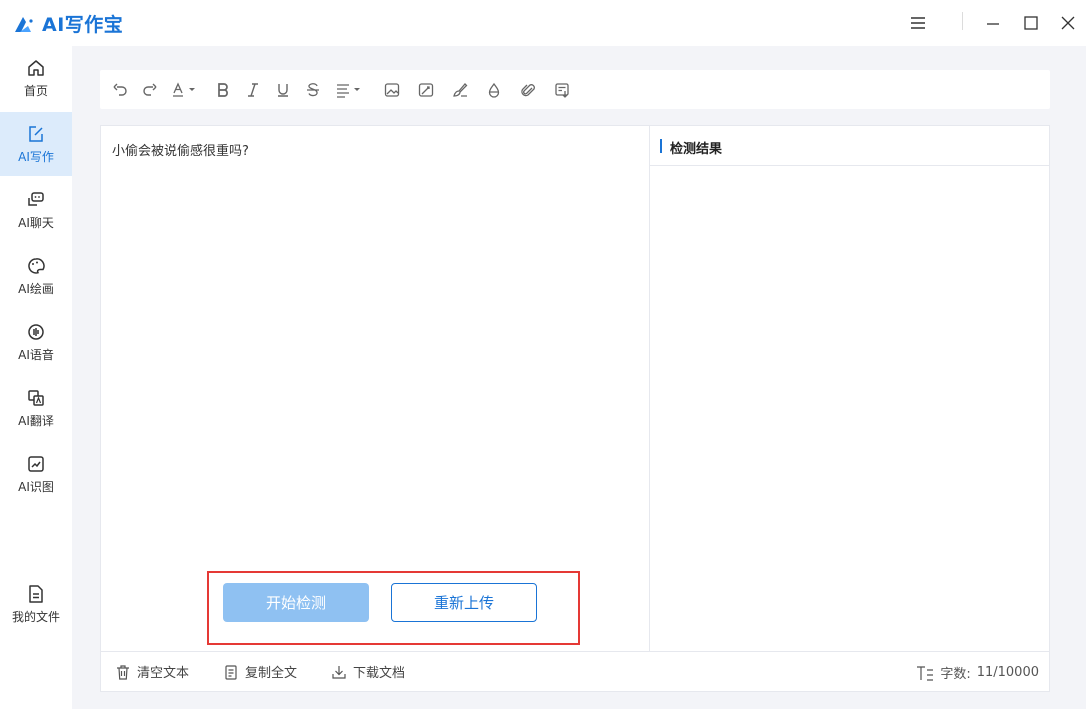 This screenshot has width=1086, height=709. What do you see at coordinates (36, 276) in the screenshot?
I see `sidebar-item-ai-painting: AI绘画` at bounding box center [36, 276].